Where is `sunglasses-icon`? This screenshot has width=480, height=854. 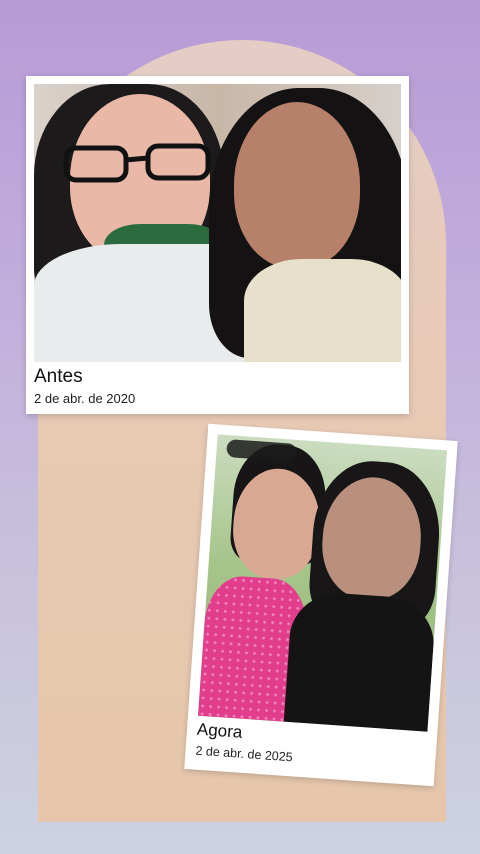 sunglasses-icon is located at coordinates (262, 450).